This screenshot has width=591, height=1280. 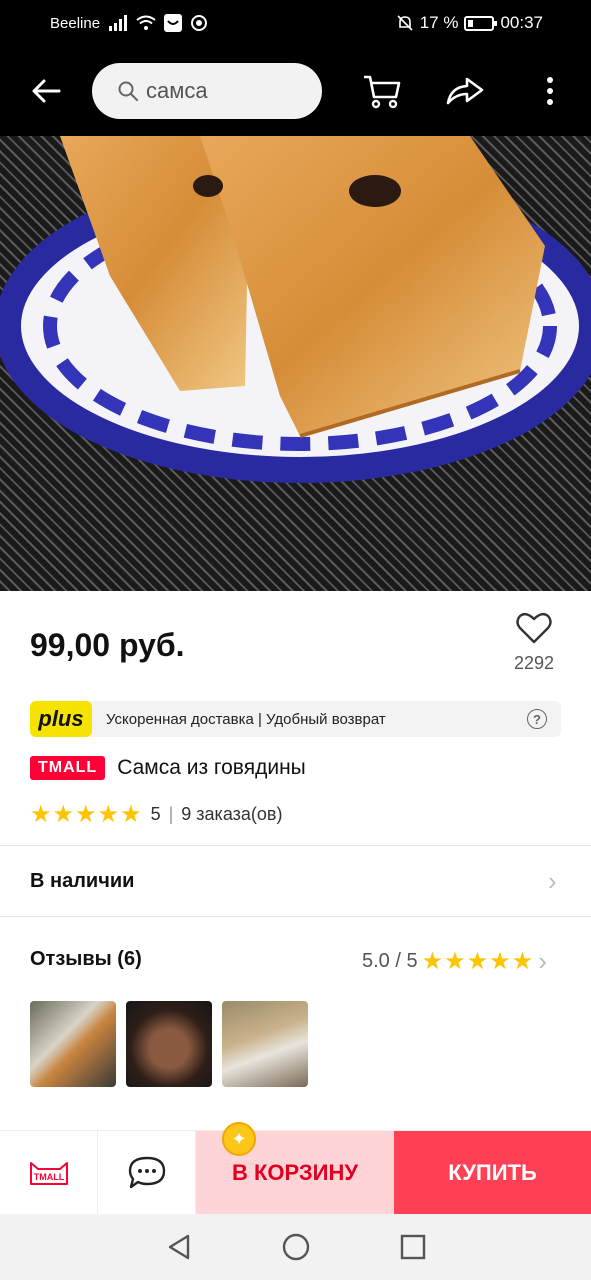 I want to click on nav-home-icon, so click(x=296, y=1247).